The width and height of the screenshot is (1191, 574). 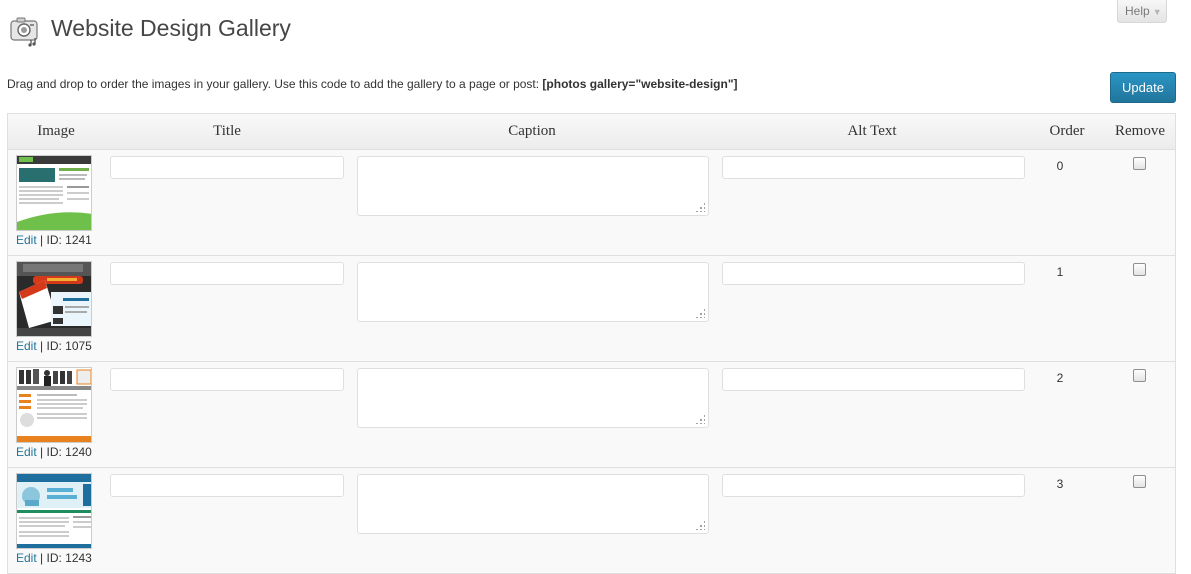 I want to click on help-tab: Help ▼, so click(x=1142, y=11).